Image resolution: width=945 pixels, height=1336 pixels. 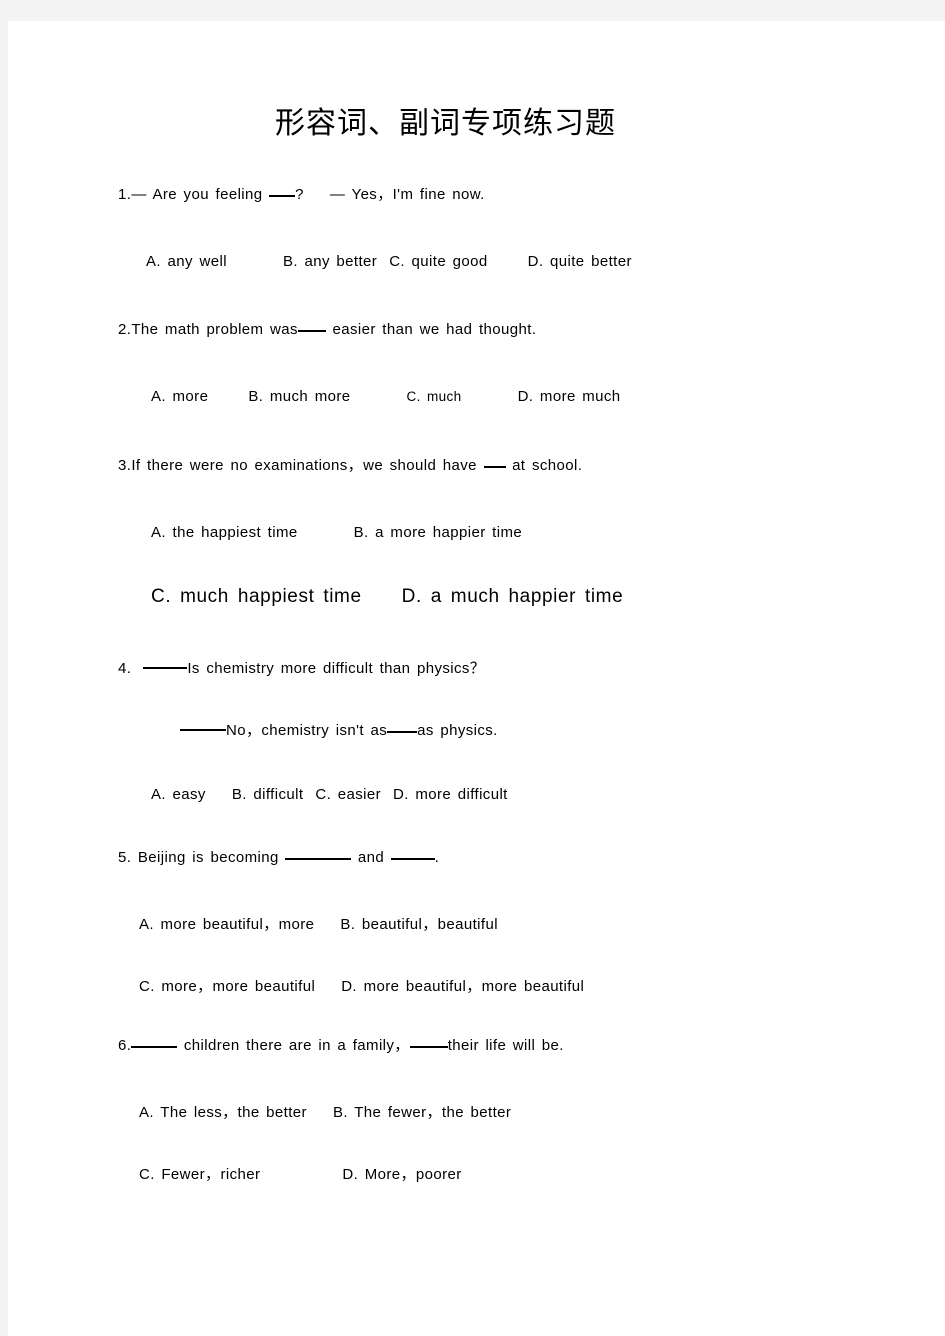 I want to click on question-2-option-a: A. more, so click(x=180, y=396).